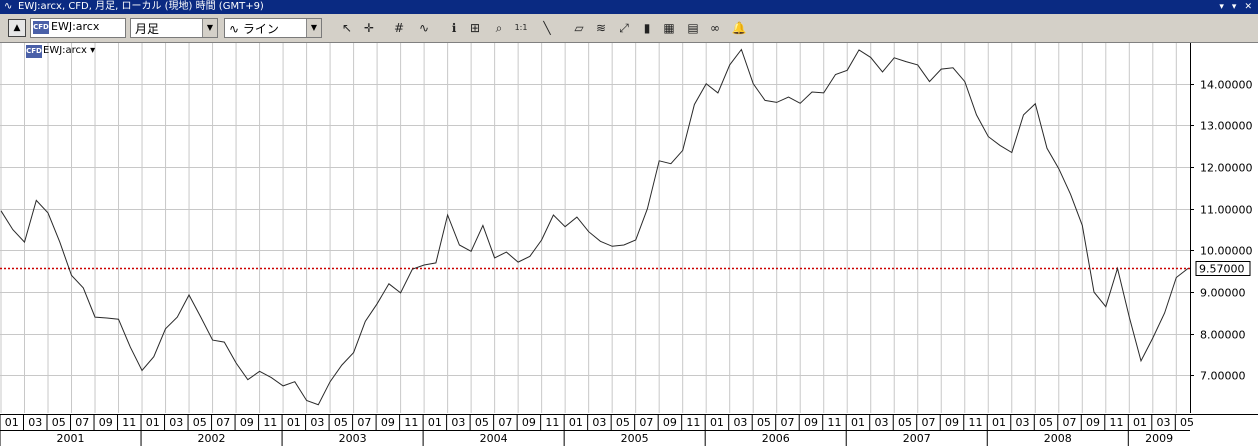 Image resolution: width=1258 pixels, height=446 pixels. What do you see at coordinates (917, 438) in the screenshot?
I see `year-tick-label: 2007` at bounding box center [917, 438].